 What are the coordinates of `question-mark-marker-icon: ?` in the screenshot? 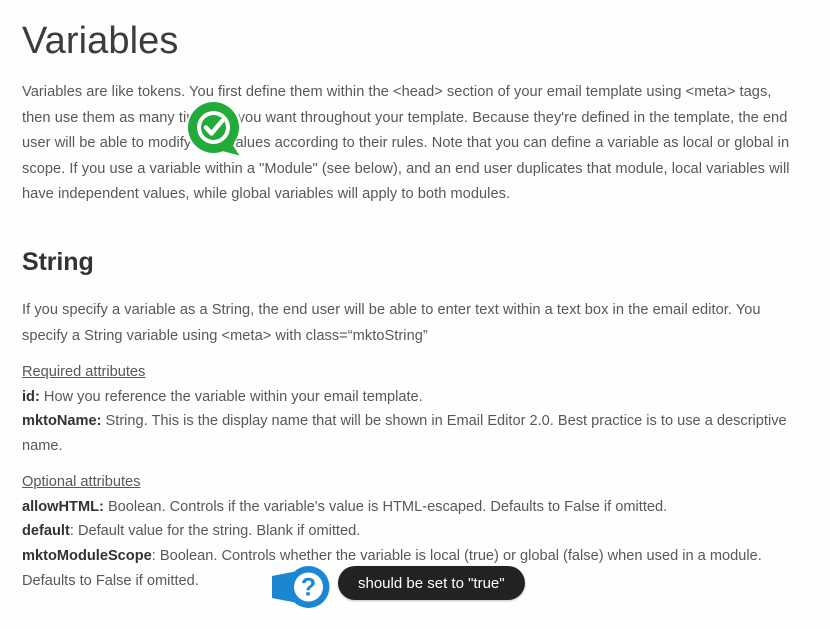 It's located at (301, 587).